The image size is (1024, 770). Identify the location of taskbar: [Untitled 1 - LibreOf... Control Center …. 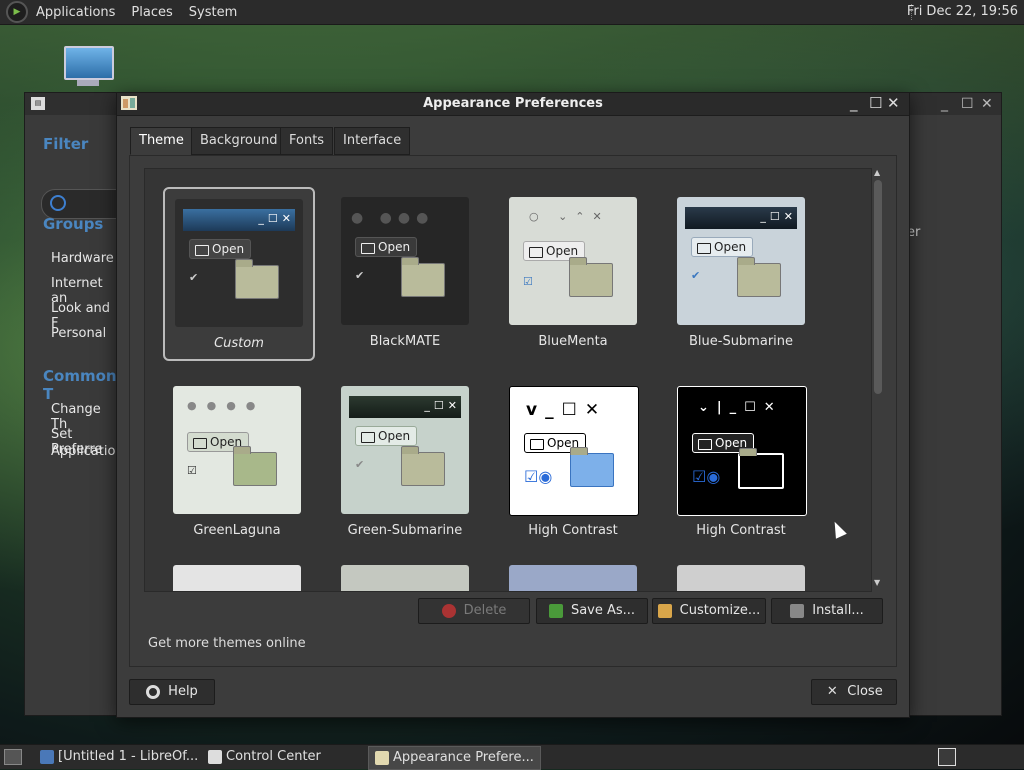
(512, 757).